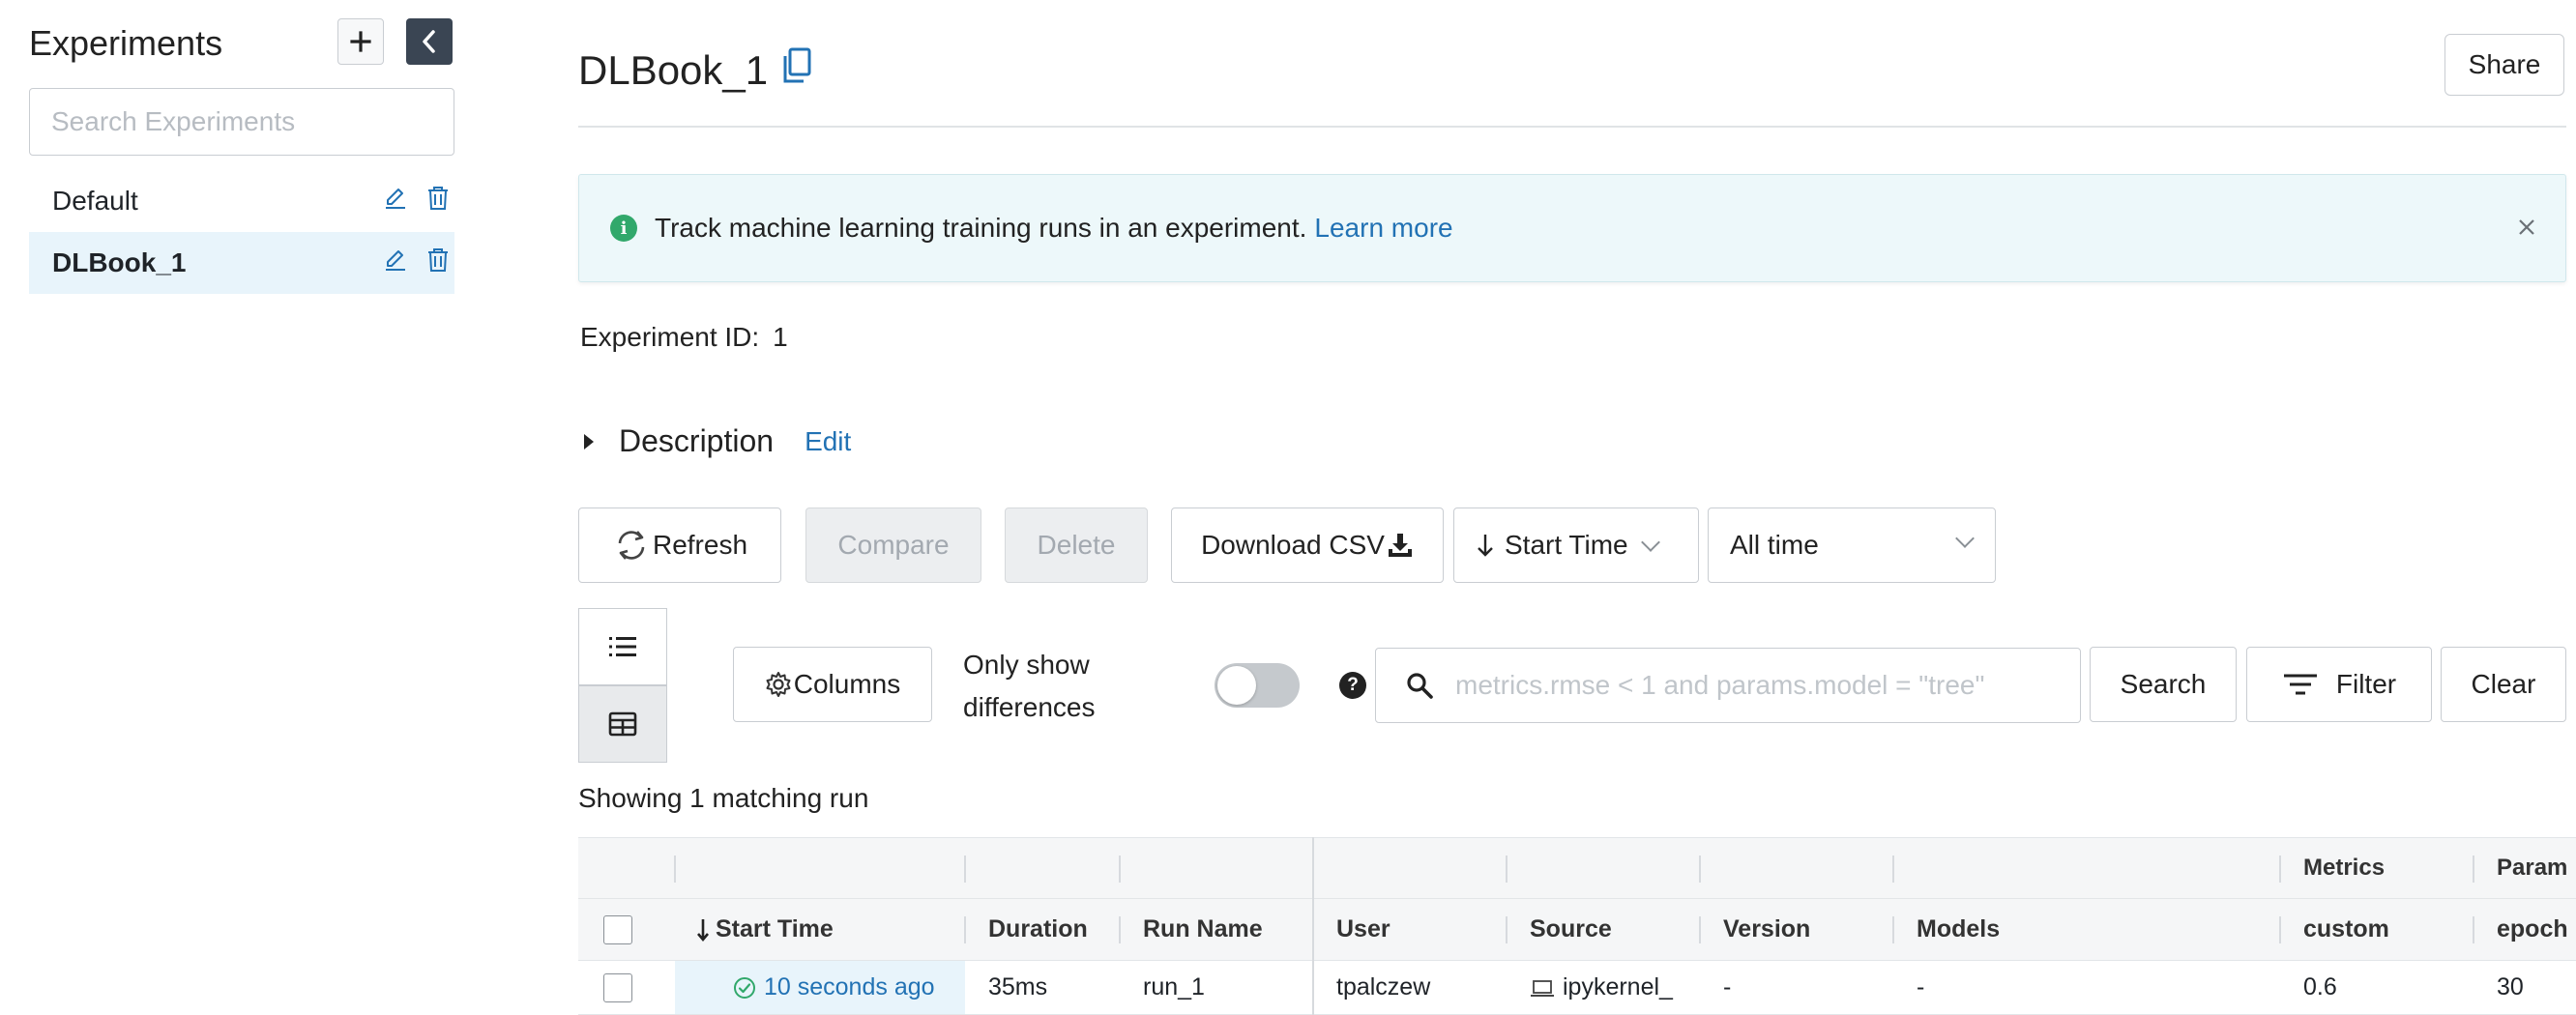 This screenshot has width=2576, height=1015. Describe the element at coordinates (723, 798) in the screenshot. I see `results-summary: Showing 1 matching run` at that location.